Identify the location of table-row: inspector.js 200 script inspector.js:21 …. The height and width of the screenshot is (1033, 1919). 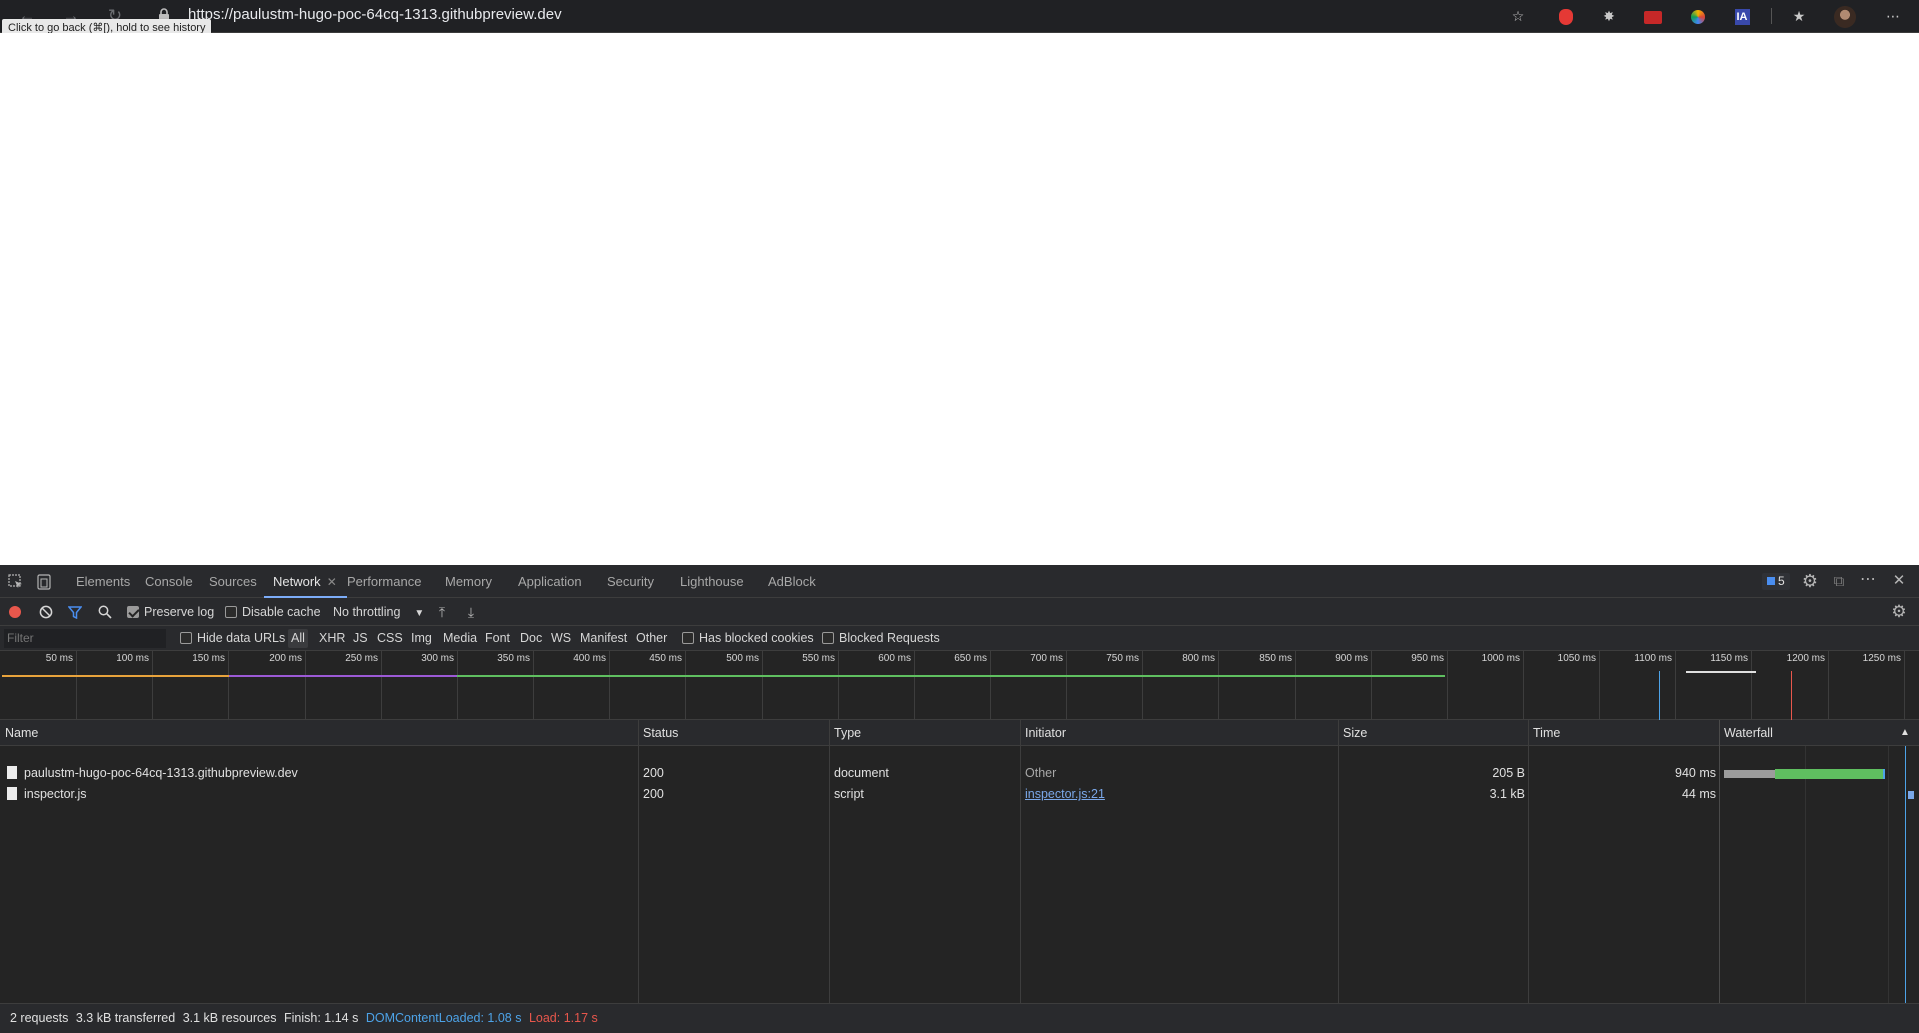
(860, 794).